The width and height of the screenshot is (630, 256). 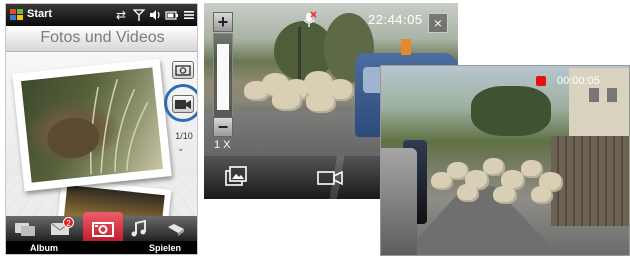 What do you see at coordinates (25, 229) in the screenshot?
I see `messaging-icon` at bounding box center [25, 229].